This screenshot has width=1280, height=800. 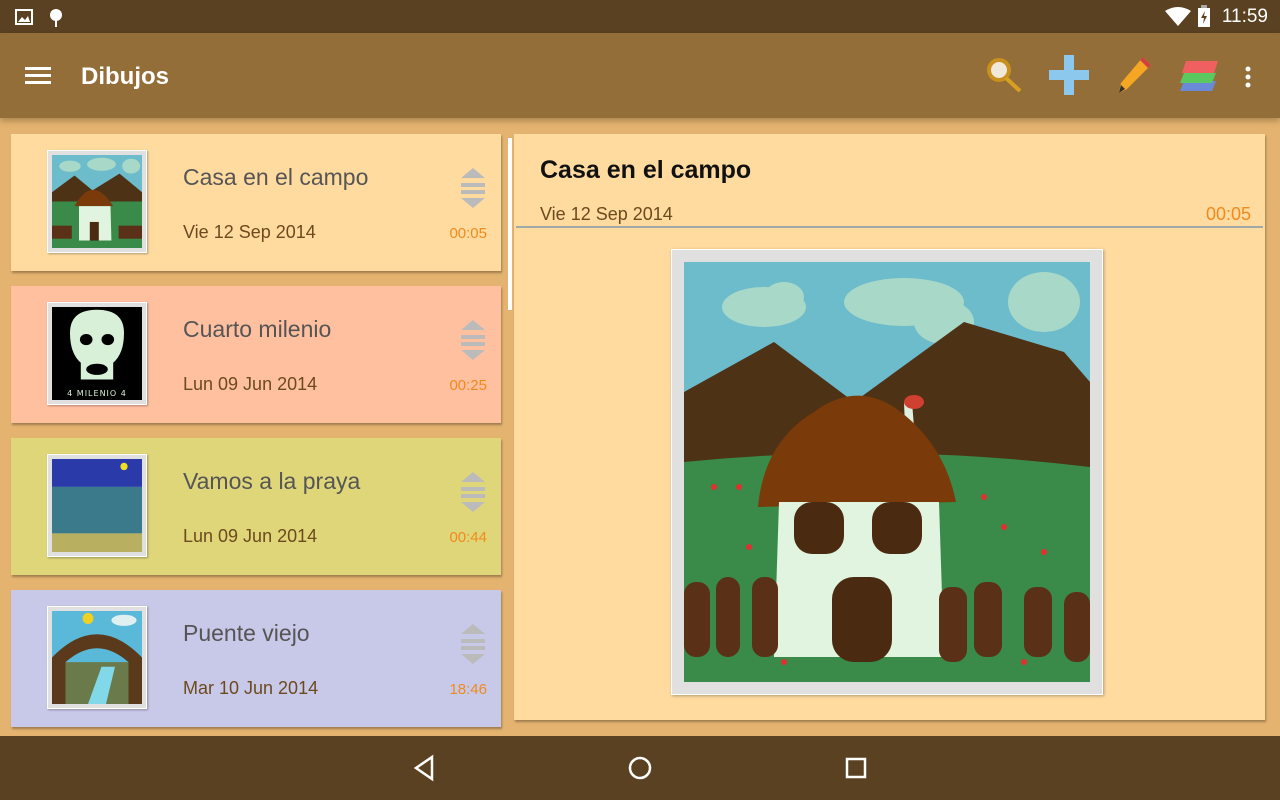 What do you see at coordinates (1135, 75) in the screenshot?
I see `edit-pencil-icon` at bounding box center [1135, 75].